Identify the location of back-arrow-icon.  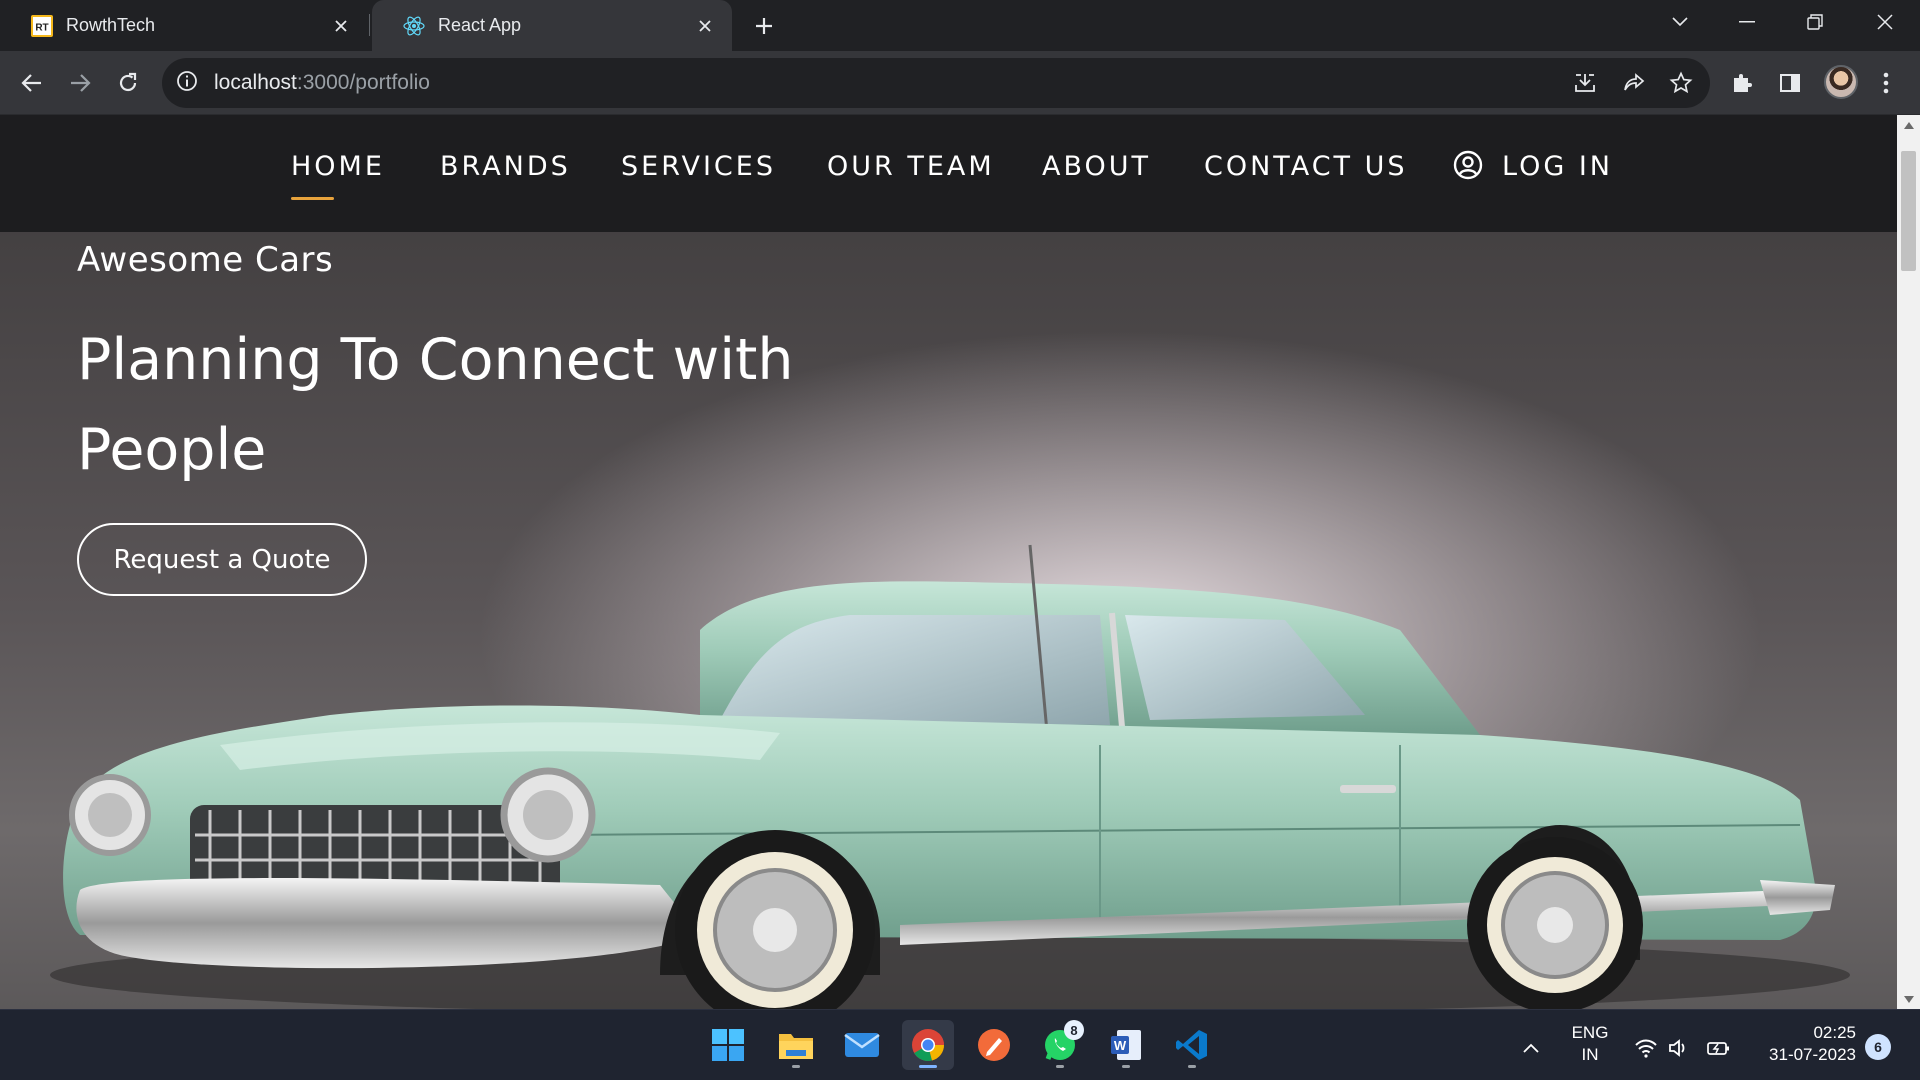
(32, 83).